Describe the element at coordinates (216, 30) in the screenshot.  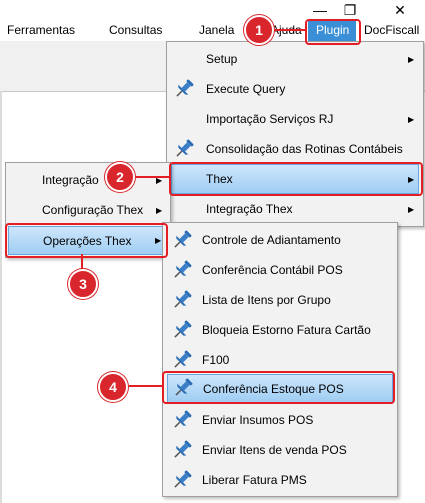
I see `menu-janela: Janela` at that location.